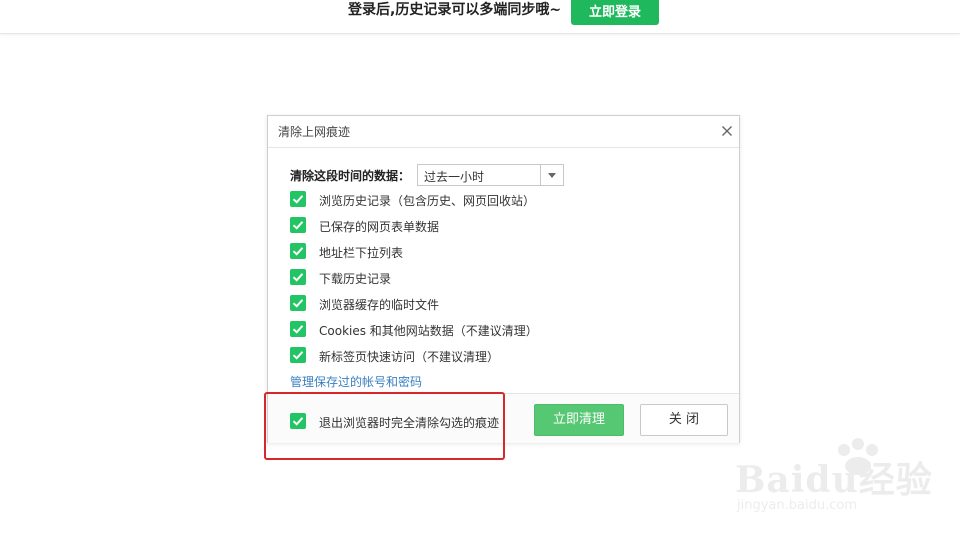  What do you see at coordinates (615, 12) in the screenshot?
I see `login-now-button: 立即登录` at bounding box center [615, 12].